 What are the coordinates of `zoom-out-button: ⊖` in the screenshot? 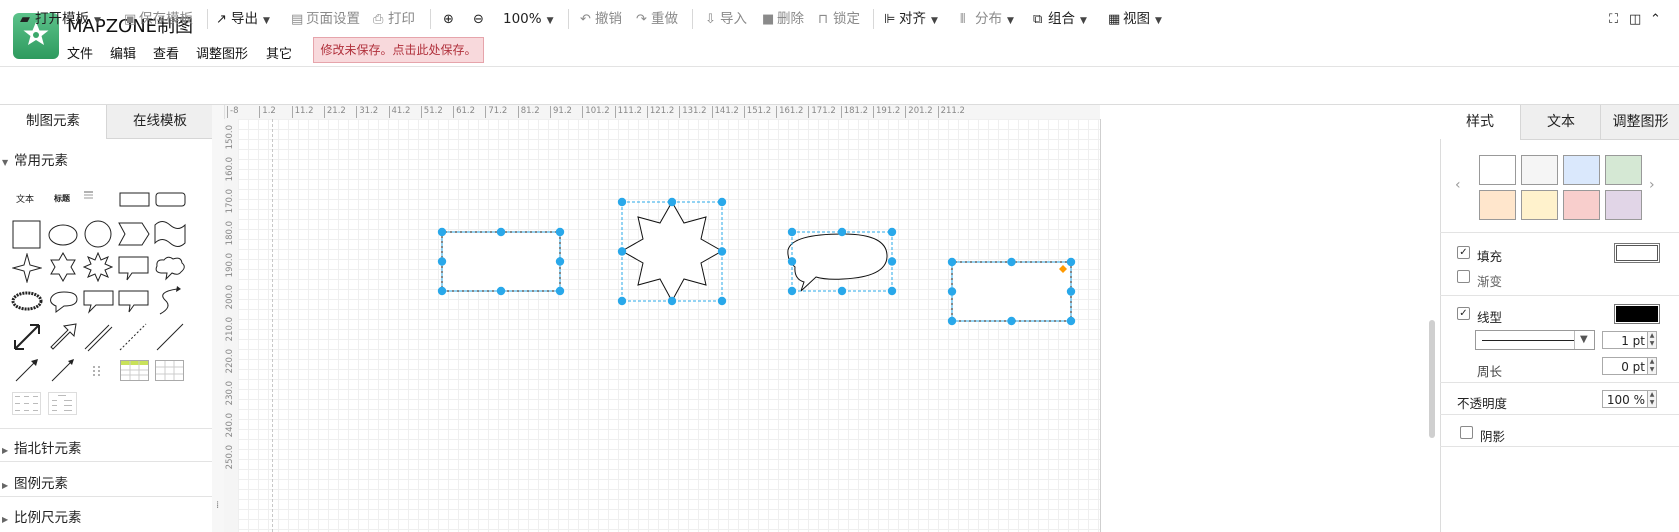 It's located at (480, 19).